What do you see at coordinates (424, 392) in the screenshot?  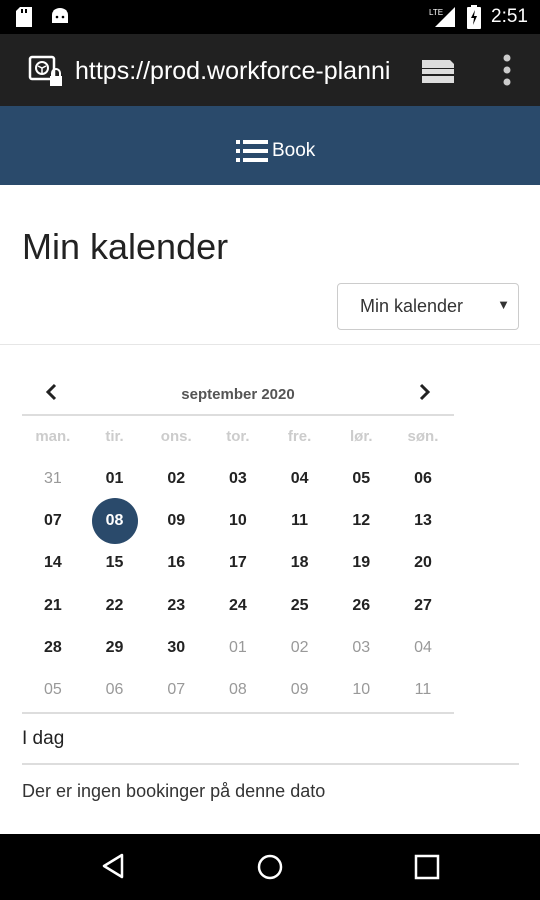 I see `next-month-icon` at bounding box center [424, 392].